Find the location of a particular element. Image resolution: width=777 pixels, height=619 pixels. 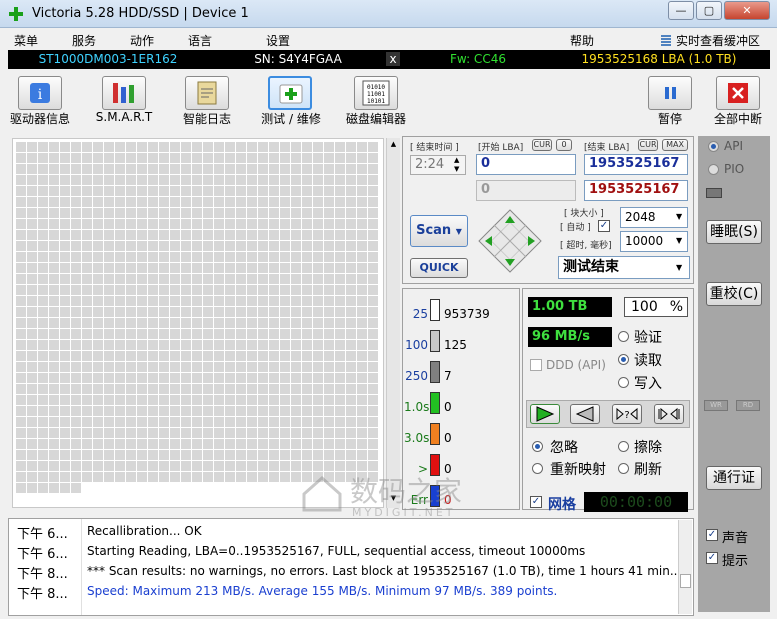

pause-button is located at coordinates (670, 93).